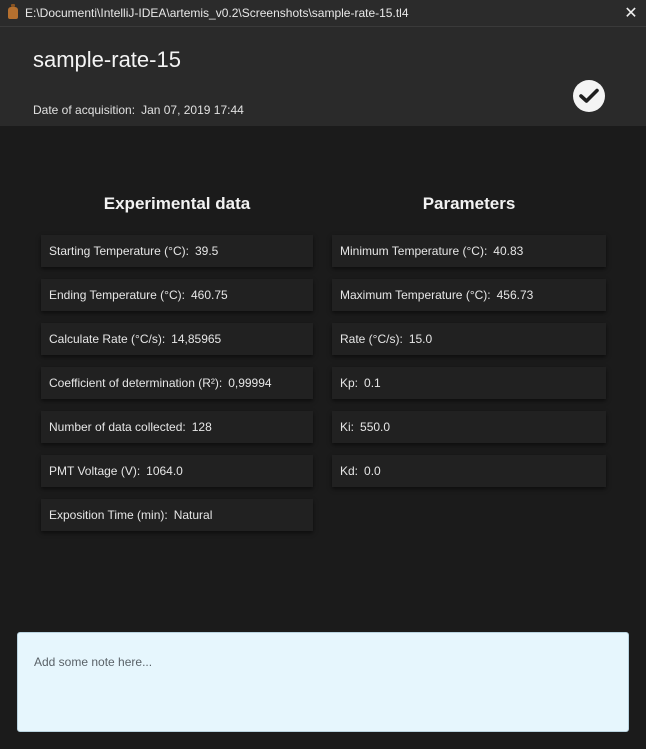 Image resolution: width=646 pixels, height=749 pixels. I want to click on card-label: Ending Temperature (°C):, so click(117, 295).